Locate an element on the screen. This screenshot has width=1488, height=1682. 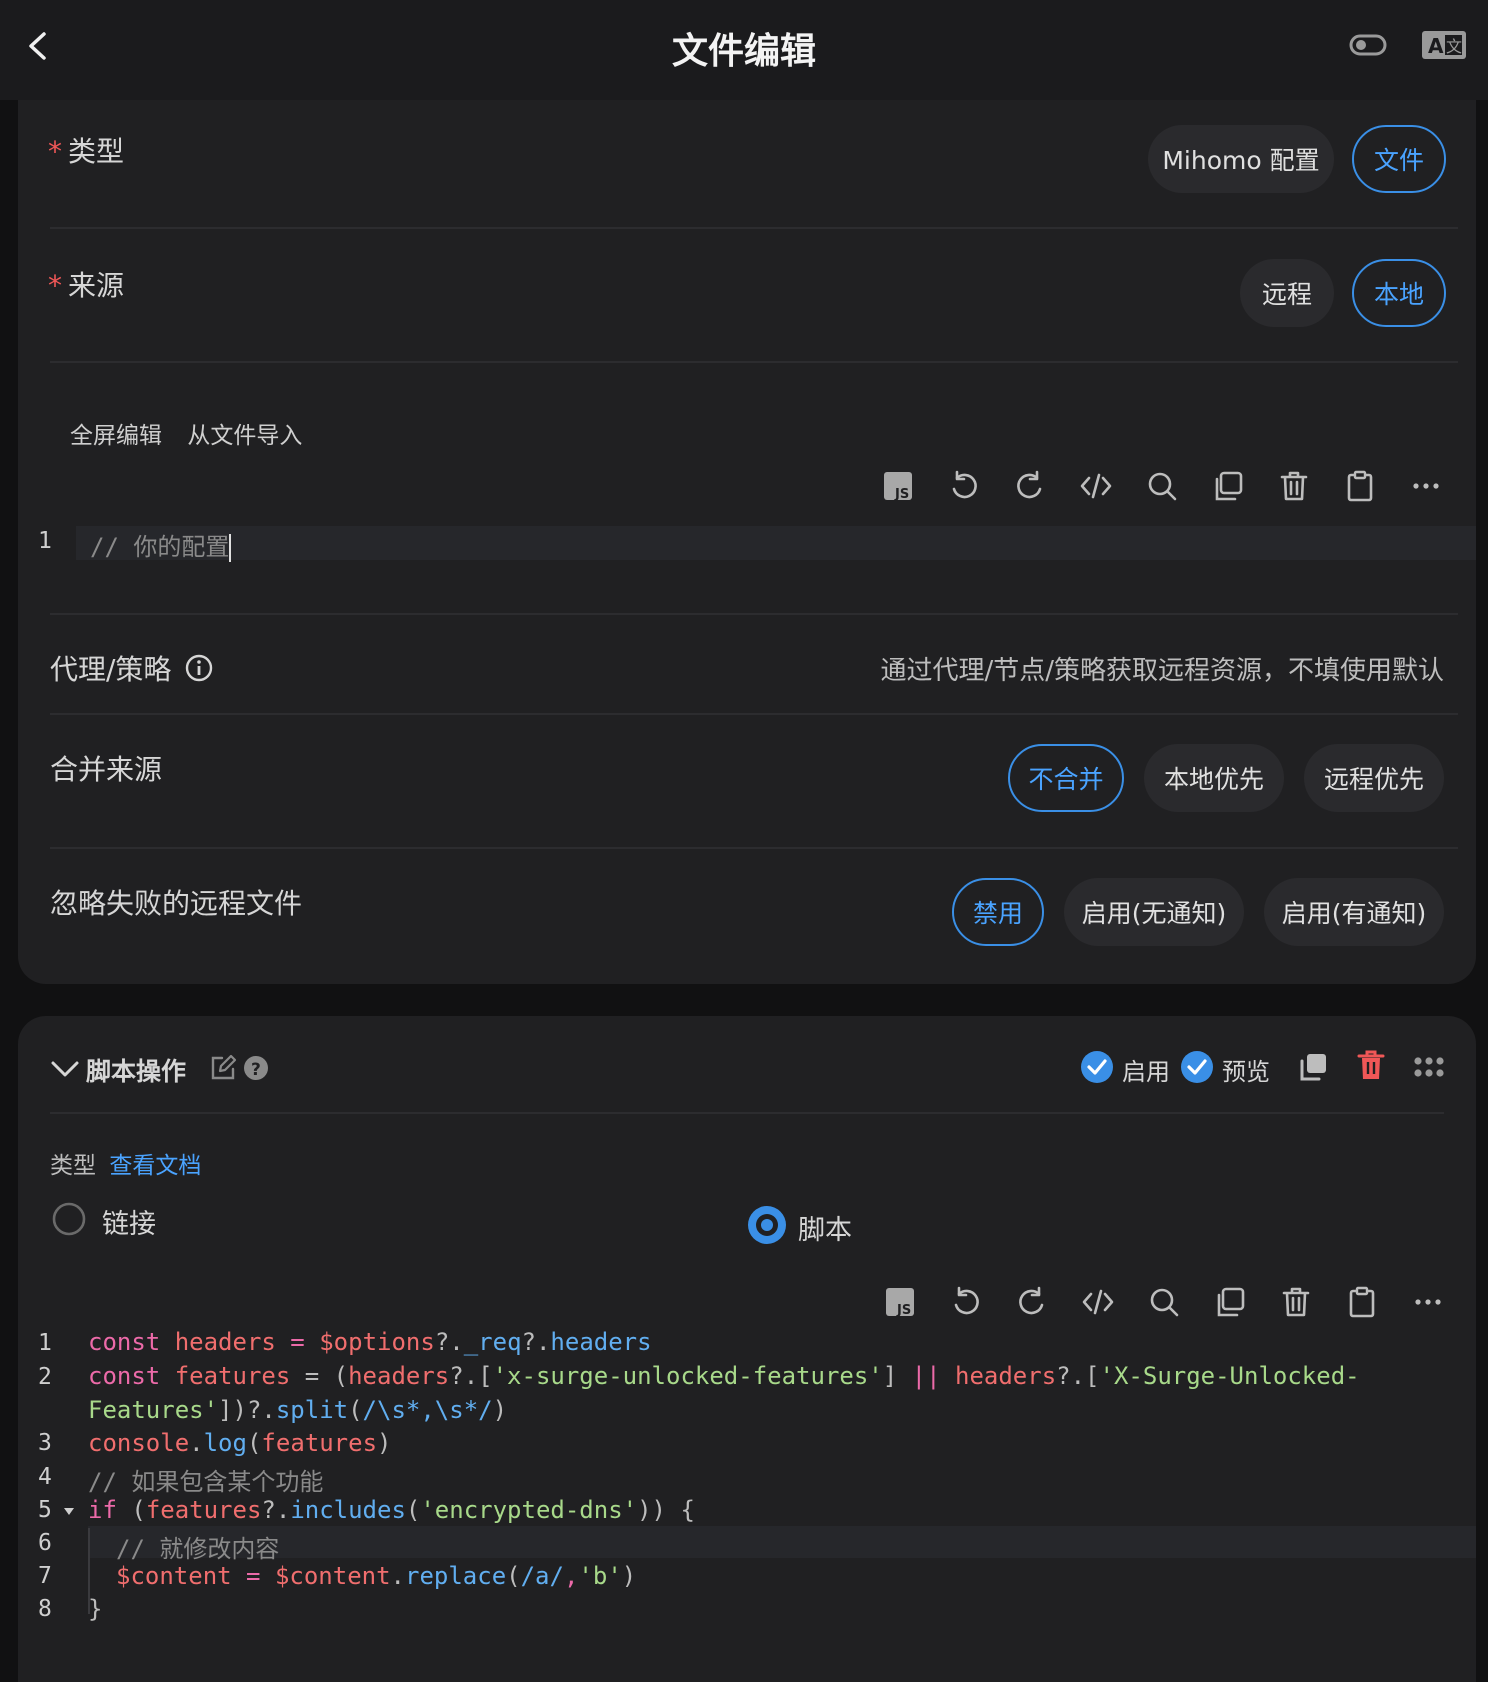
info-icon is located at coordinates (199, 671).